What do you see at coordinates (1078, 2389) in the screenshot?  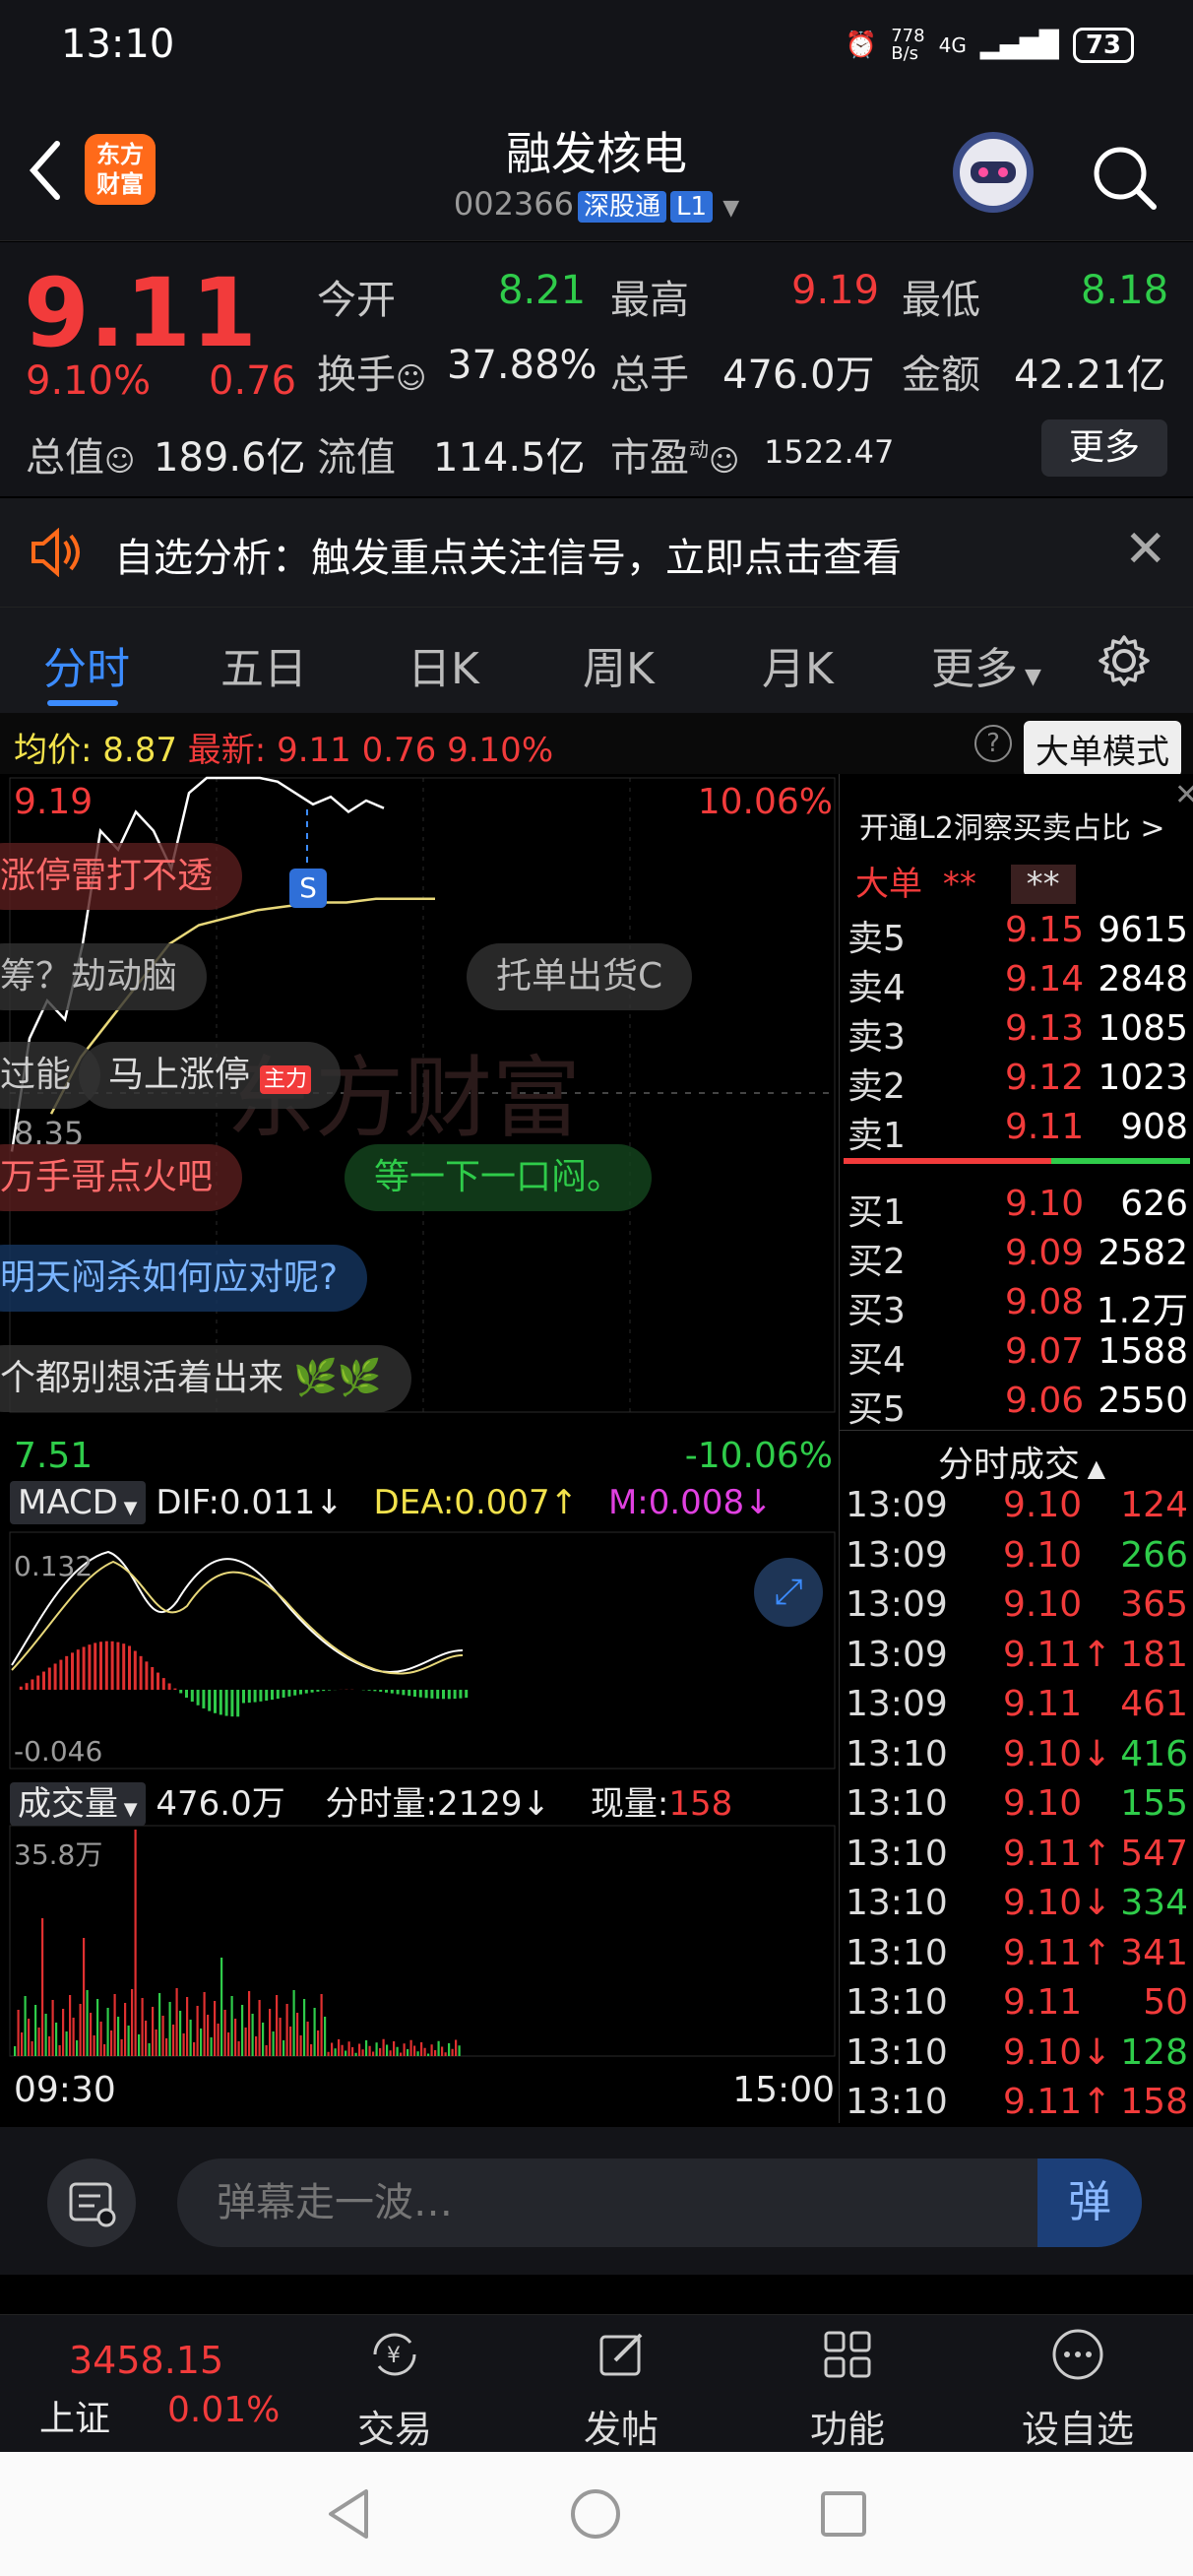 I see `nav-add-watchlist: 设自选` at bounding box center [1078, 2389].